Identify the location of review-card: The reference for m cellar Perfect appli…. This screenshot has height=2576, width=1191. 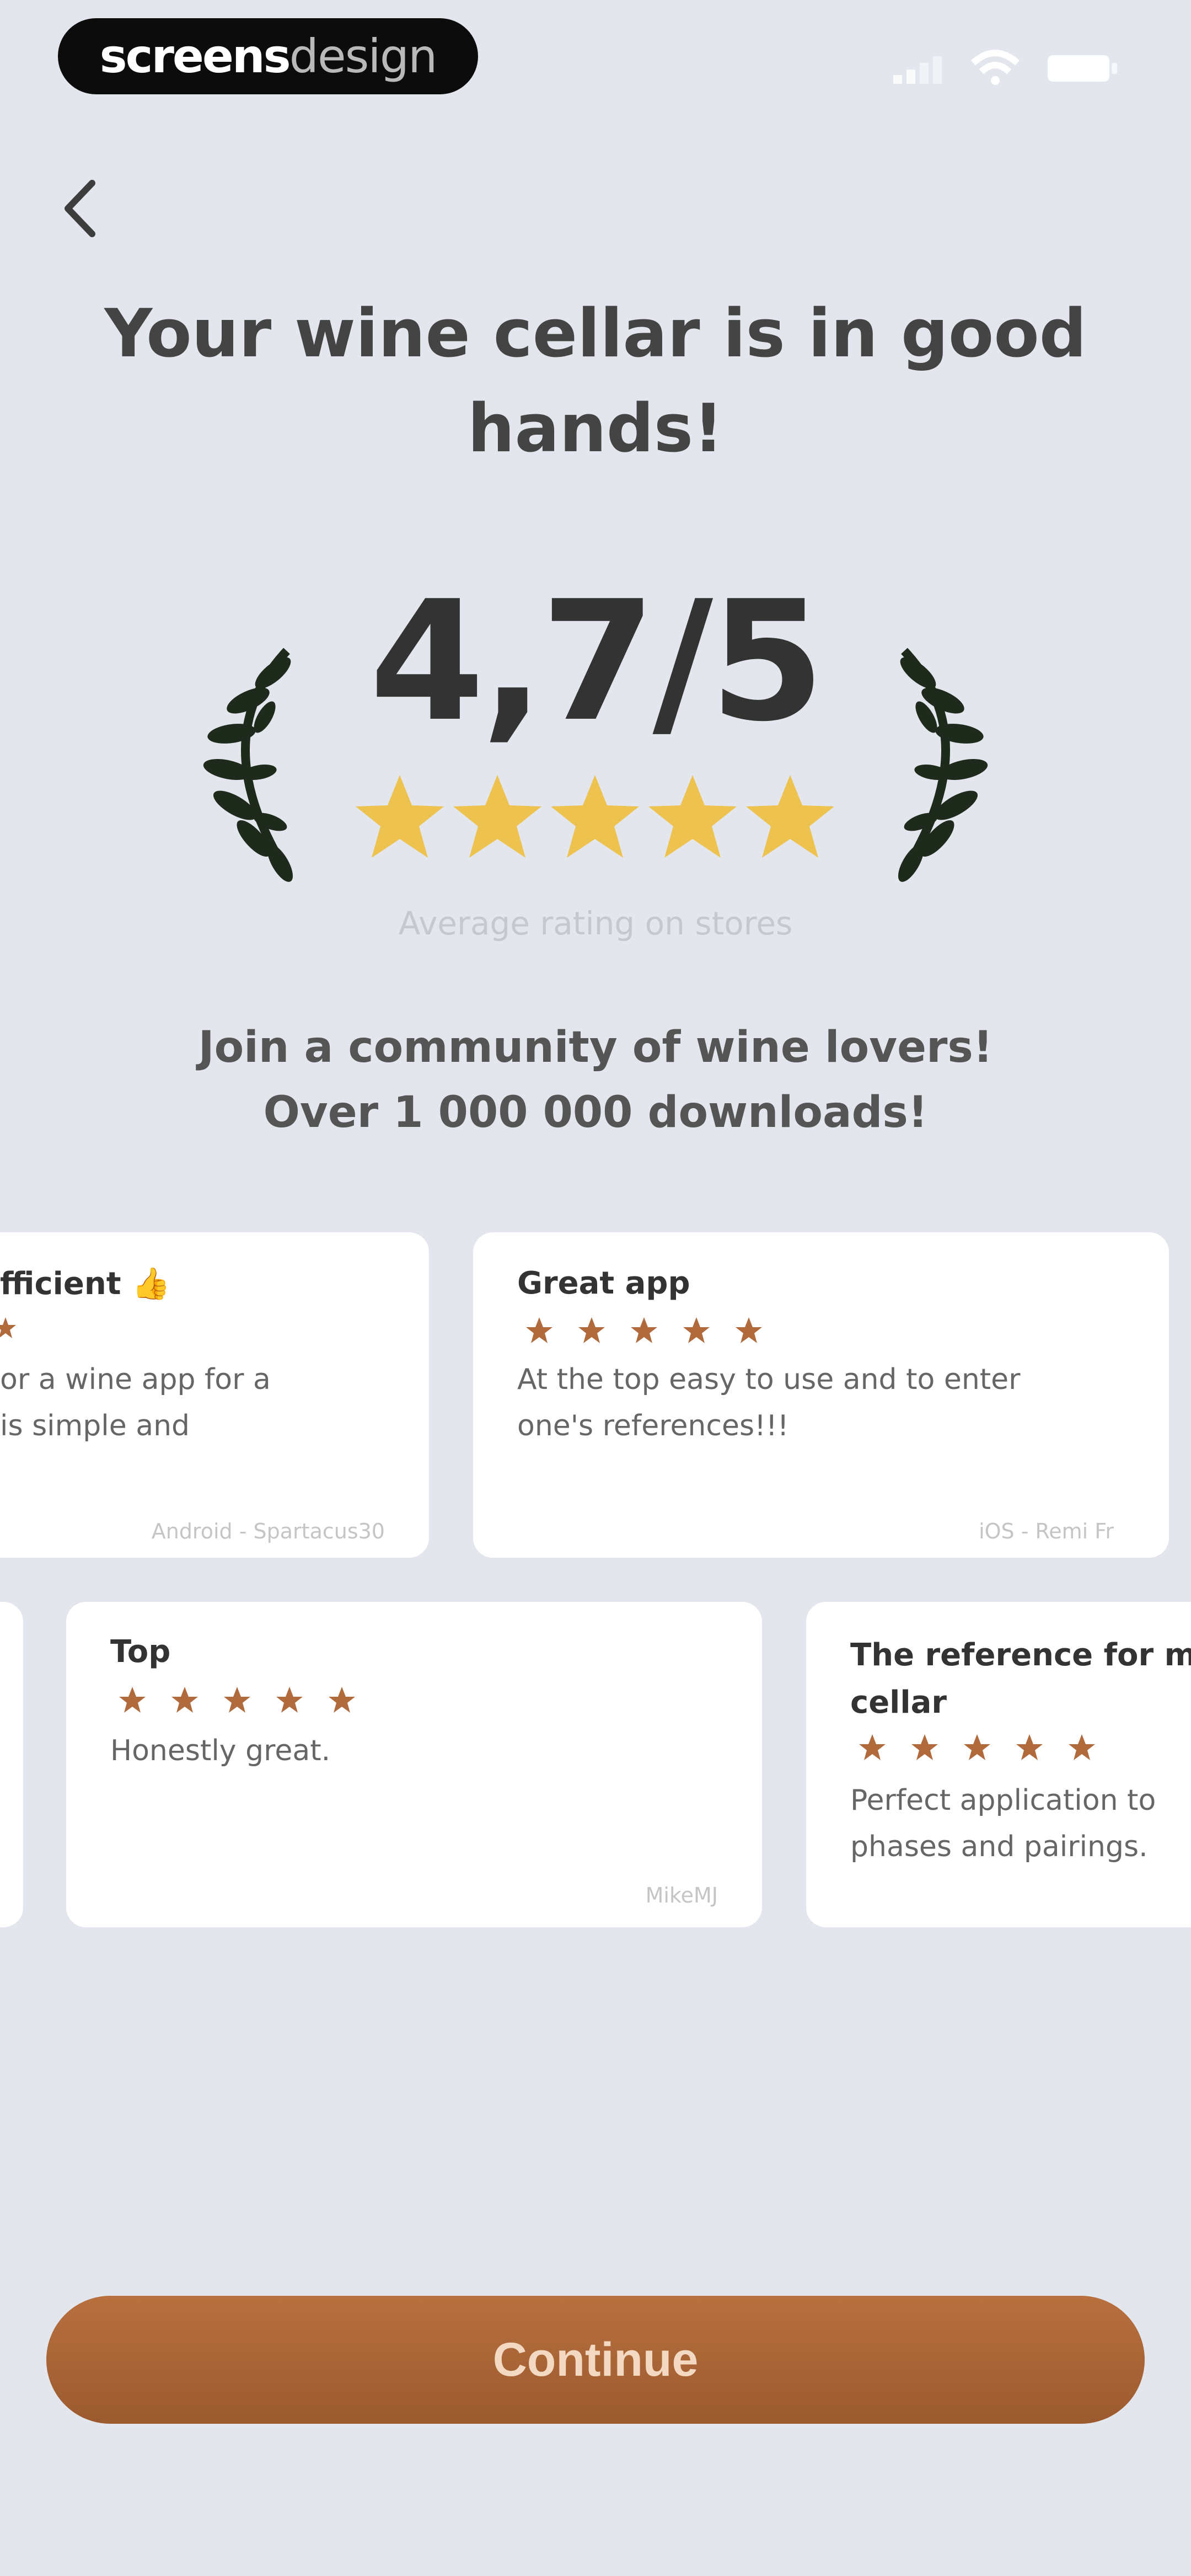
(998, 1764).